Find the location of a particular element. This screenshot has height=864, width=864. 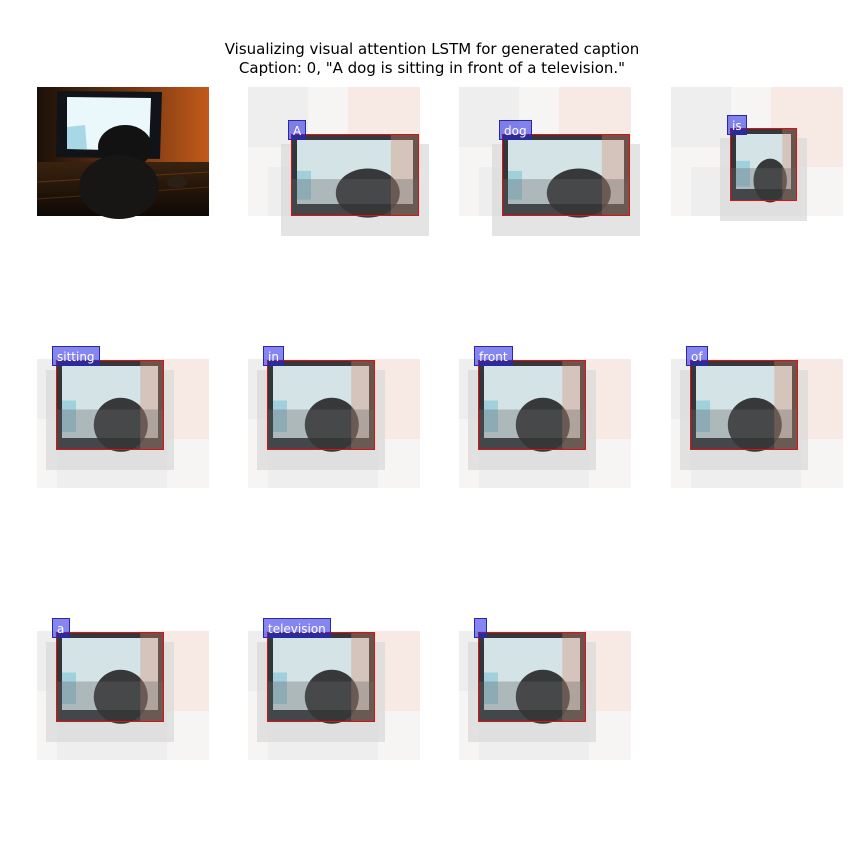

word-label: a is located at coordinates (61, 628).